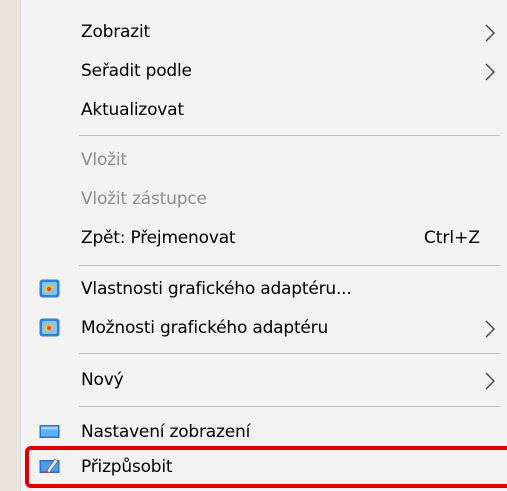  I want to click on menu-item-view: Zobrazit, so click(264, 32).